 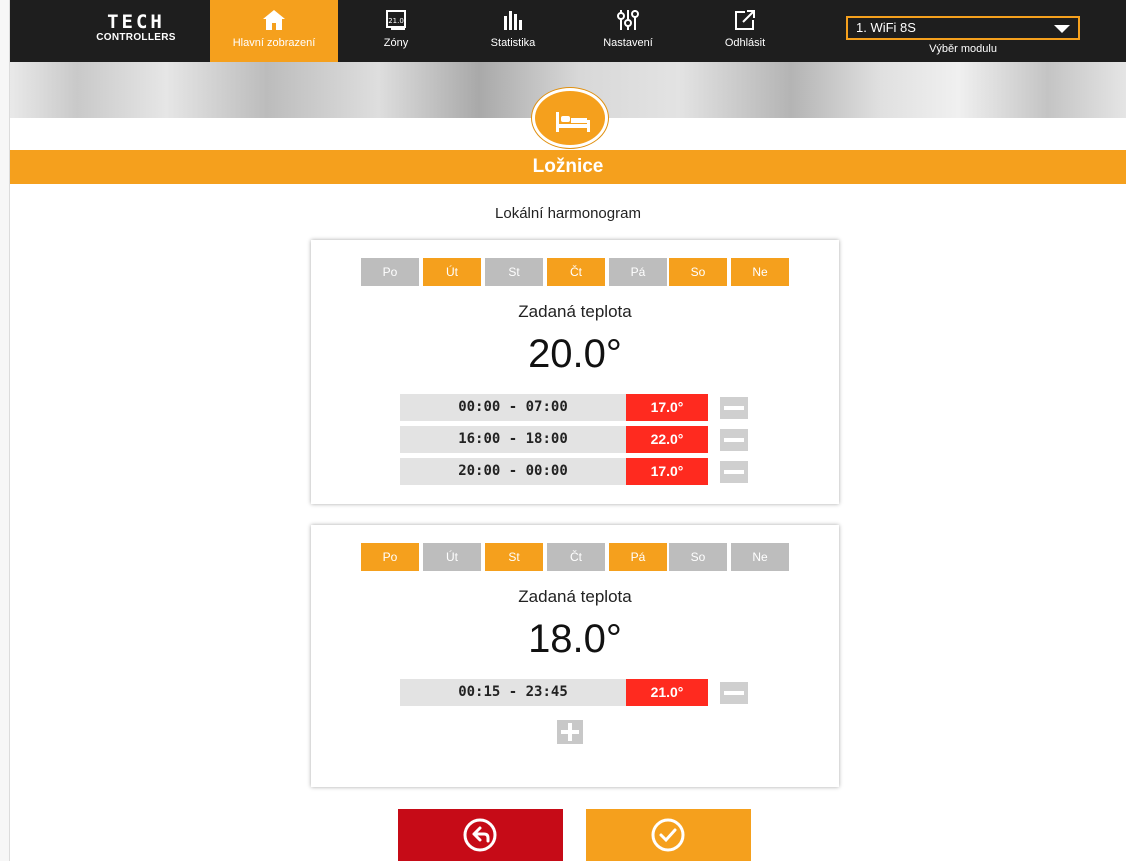 I want to click on nav-logout-label: Odhlásit, so click(x=745, y=43).